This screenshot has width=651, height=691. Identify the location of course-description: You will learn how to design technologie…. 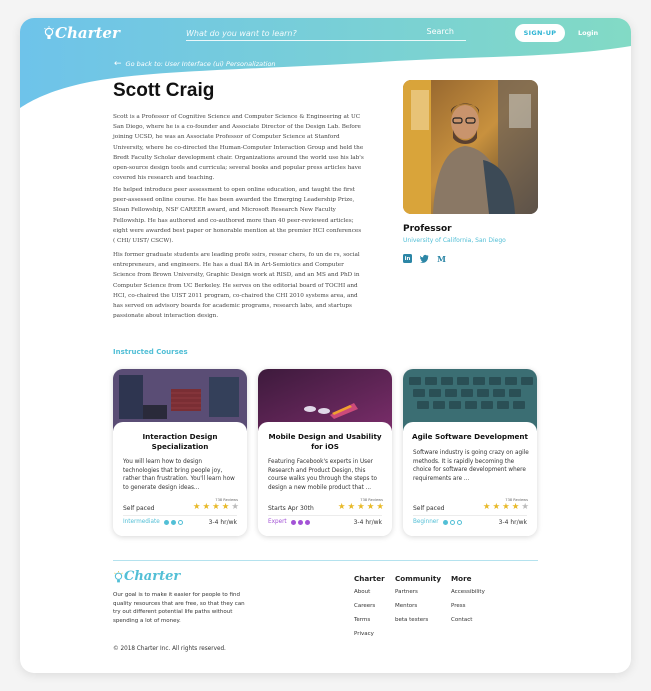
(179, 475).